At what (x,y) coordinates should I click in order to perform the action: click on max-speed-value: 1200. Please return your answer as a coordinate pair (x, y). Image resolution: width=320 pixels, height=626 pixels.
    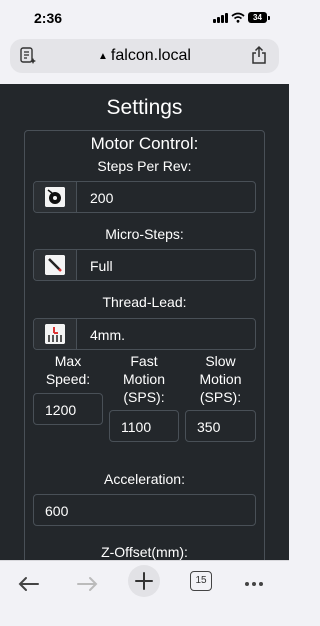
    Looking at the image, I should click on (61, 410).